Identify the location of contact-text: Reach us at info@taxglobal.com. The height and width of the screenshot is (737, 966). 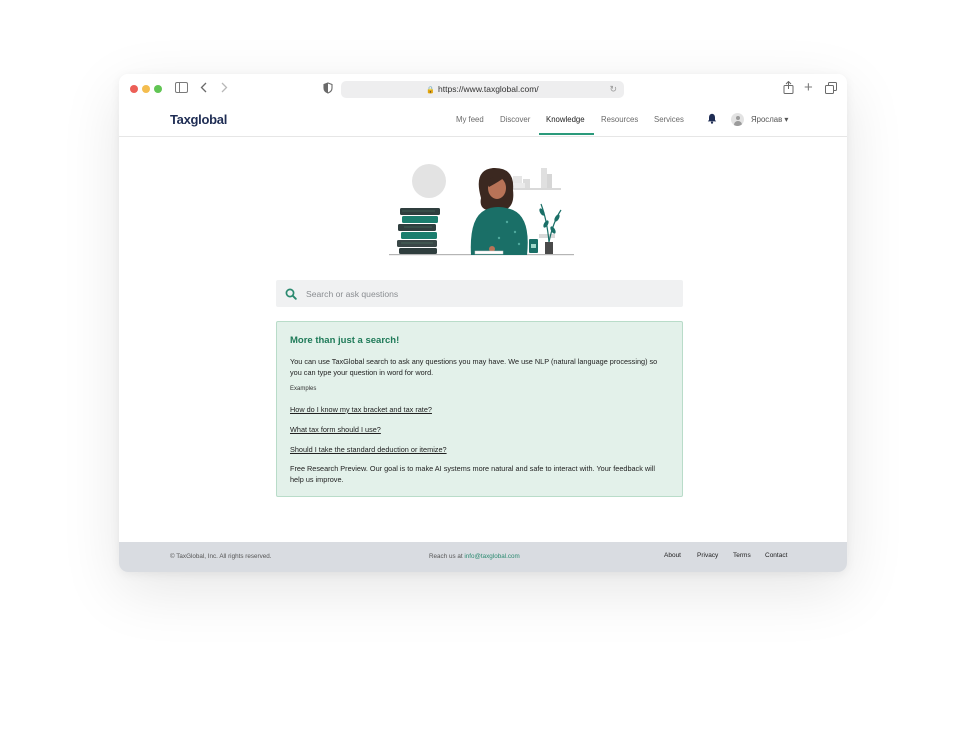
(474, 556).